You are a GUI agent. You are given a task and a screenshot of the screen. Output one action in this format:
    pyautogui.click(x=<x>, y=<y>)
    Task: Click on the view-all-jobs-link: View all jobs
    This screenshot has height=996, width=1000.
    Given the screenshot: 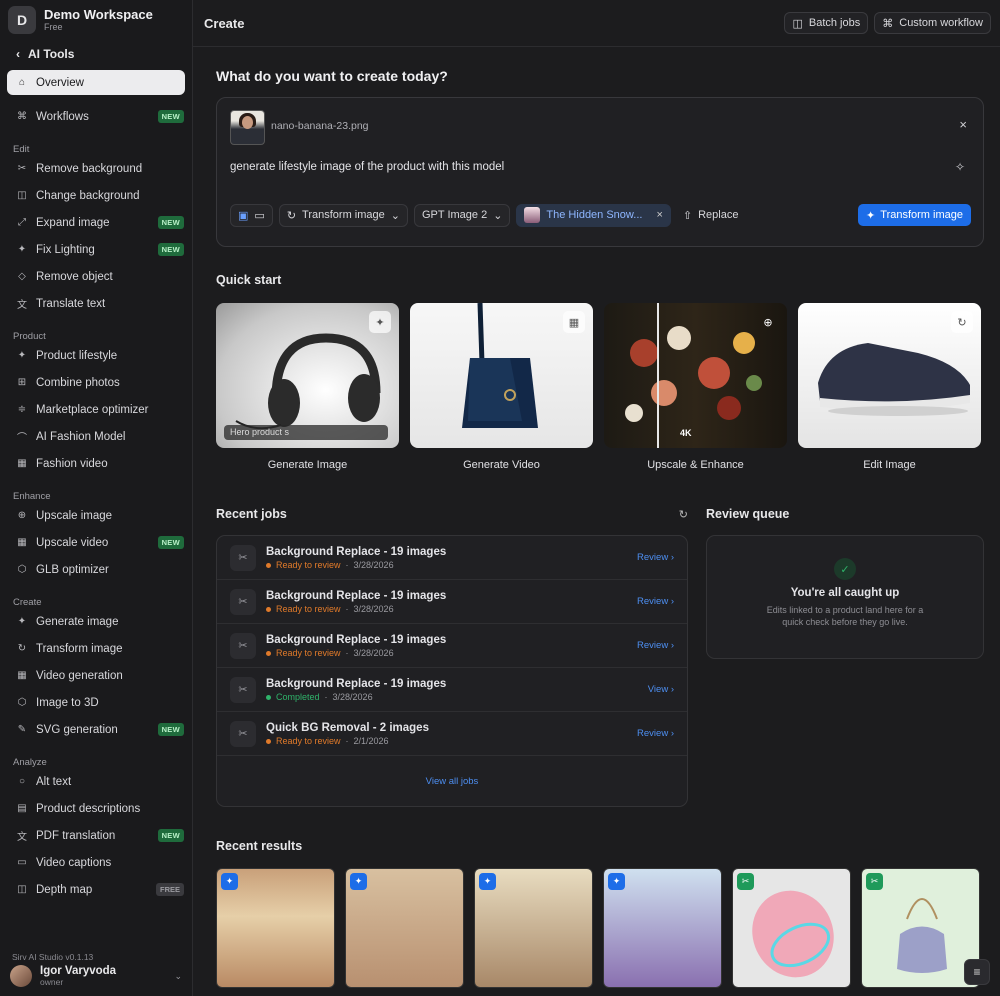 What is the action you would take?
    pyautogui.click(x=452, y=781)
    